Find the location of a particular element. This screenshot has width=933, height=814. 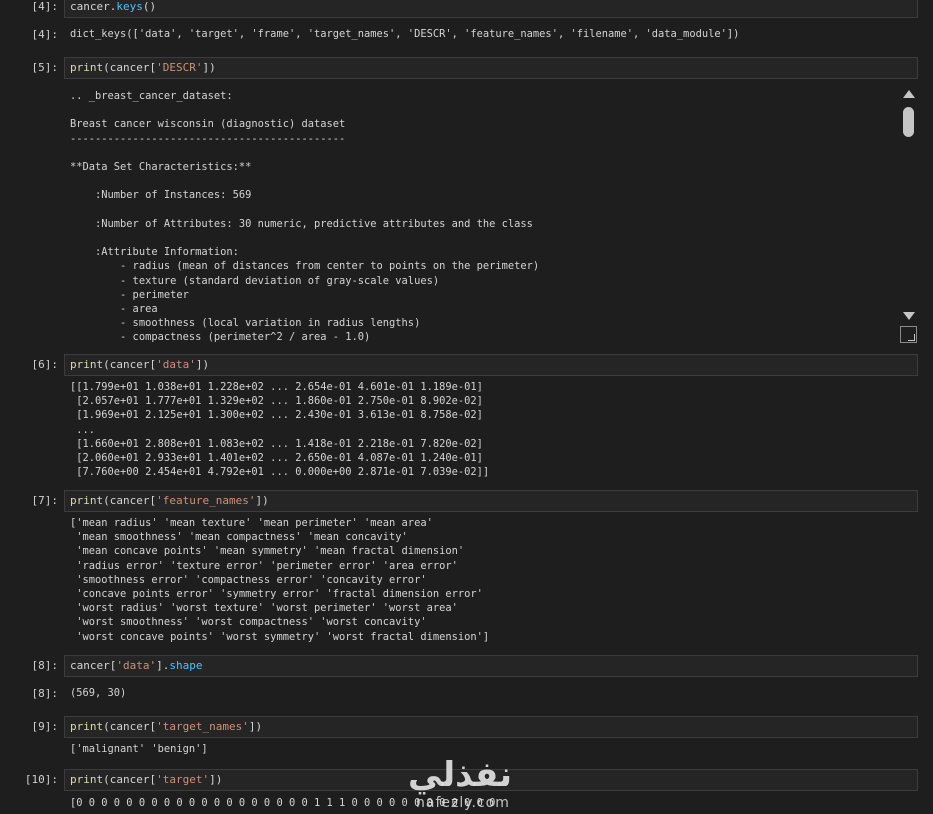

code-token: cancer[ is located at coordinates (93, 665).